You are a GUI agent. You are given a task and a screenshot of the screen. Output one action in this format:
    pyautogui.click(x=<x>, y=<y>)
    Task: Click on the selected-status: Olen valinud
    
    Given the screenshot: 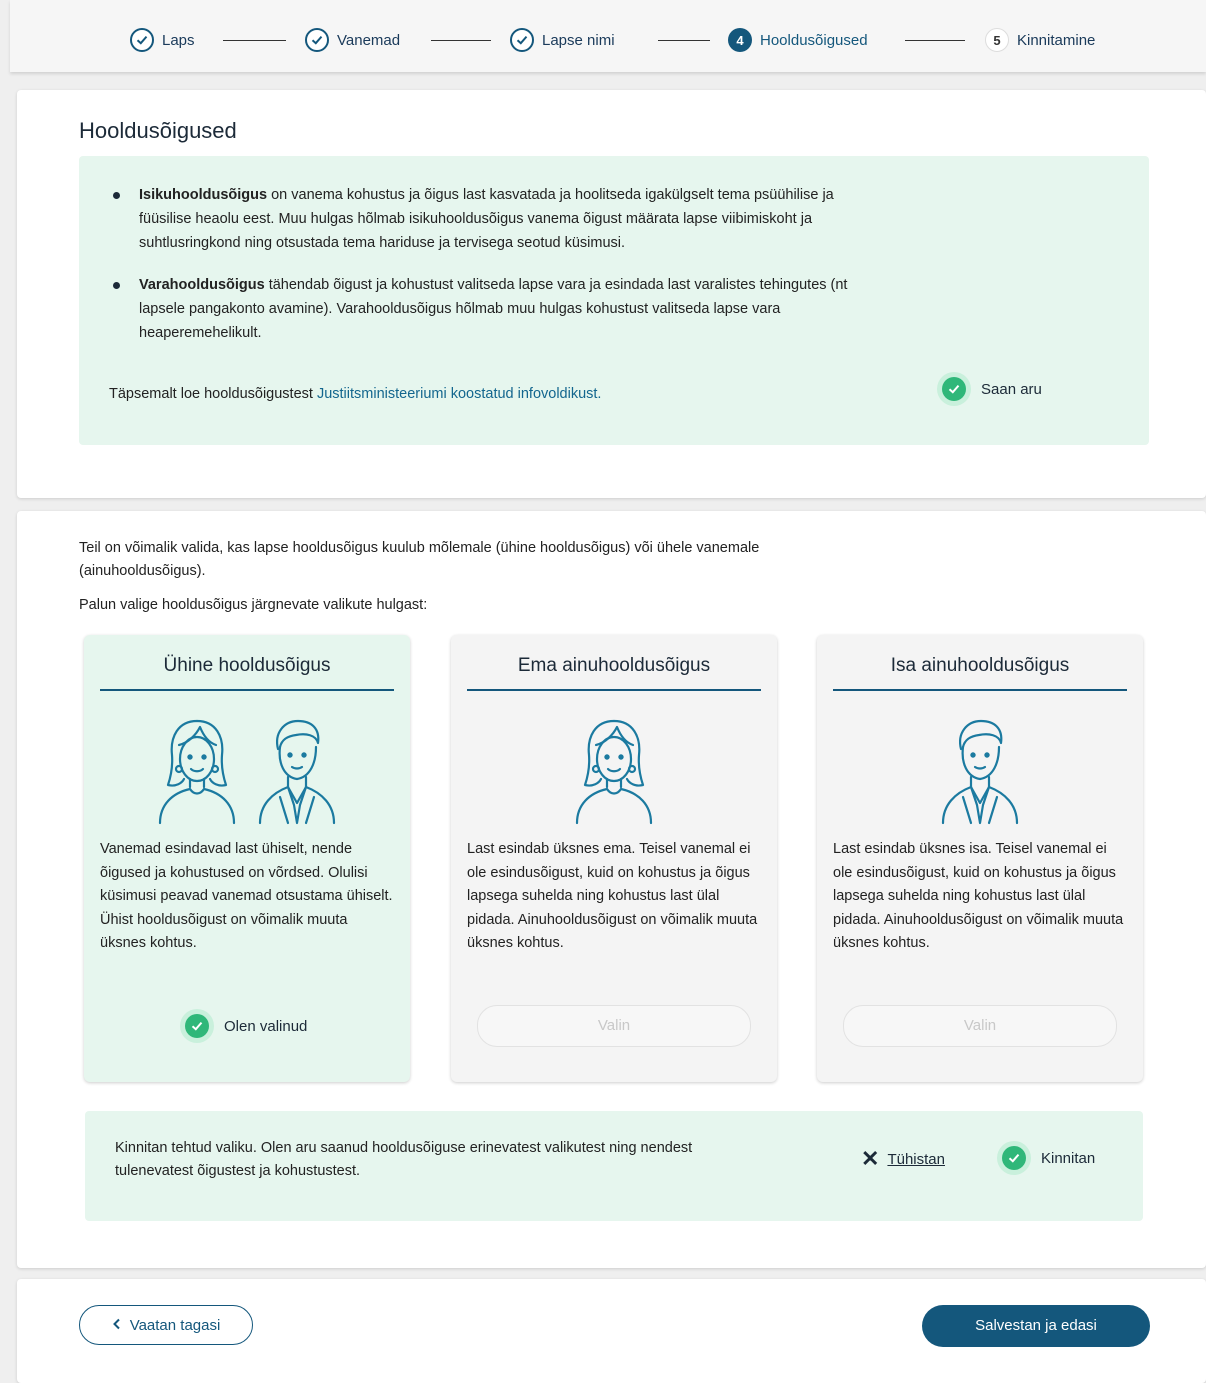 What is the action you would take?
    pyautogui.click(x=243, y=1026)
    